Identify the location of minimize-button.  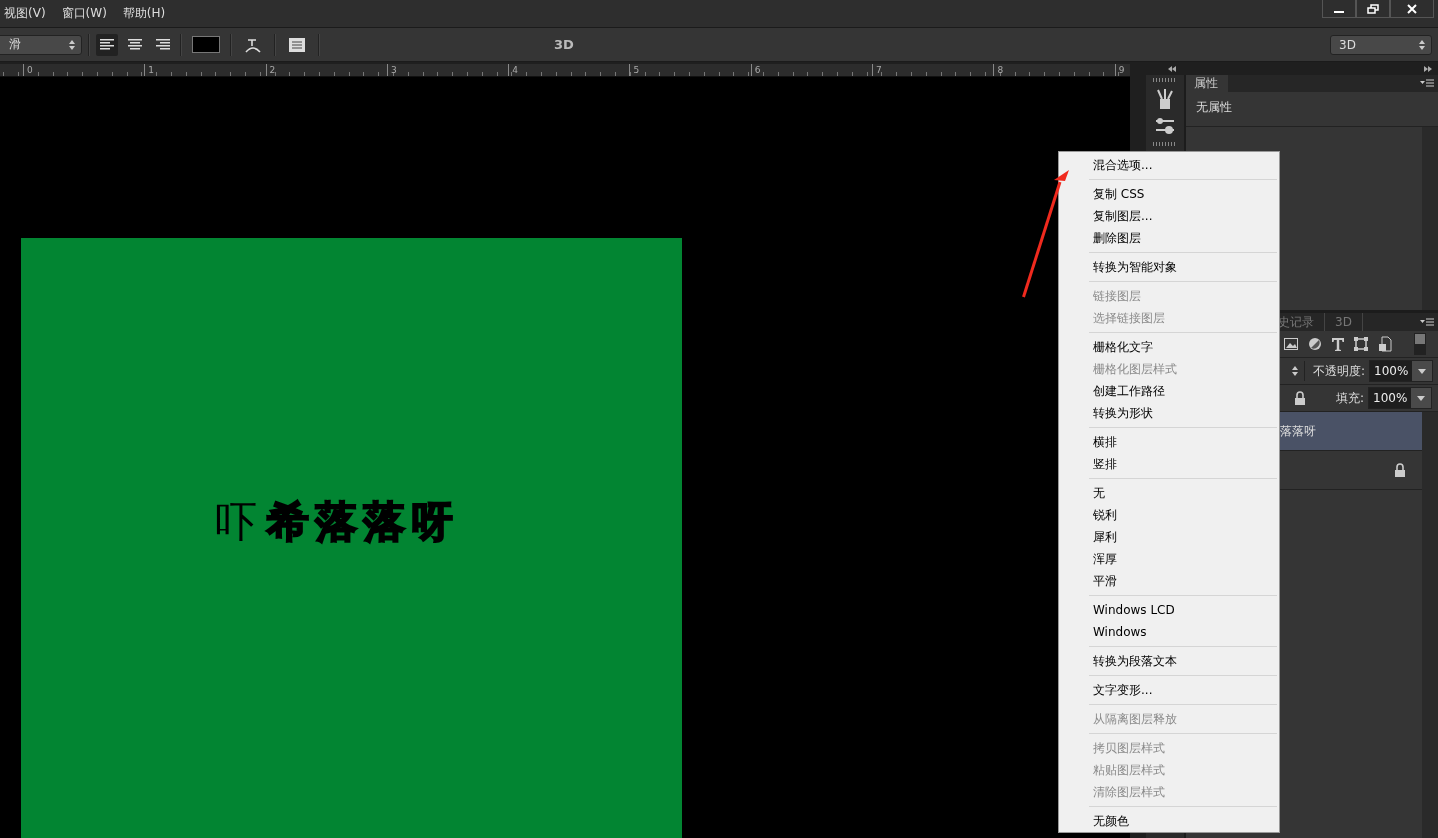
(1339, 9).